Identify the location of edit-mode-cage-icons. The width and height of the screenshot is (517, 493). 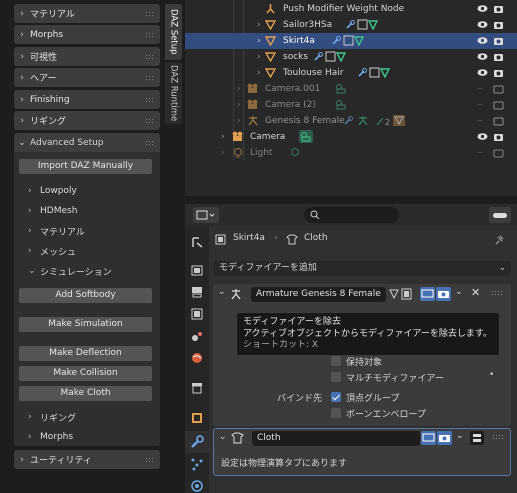
(404, 294).